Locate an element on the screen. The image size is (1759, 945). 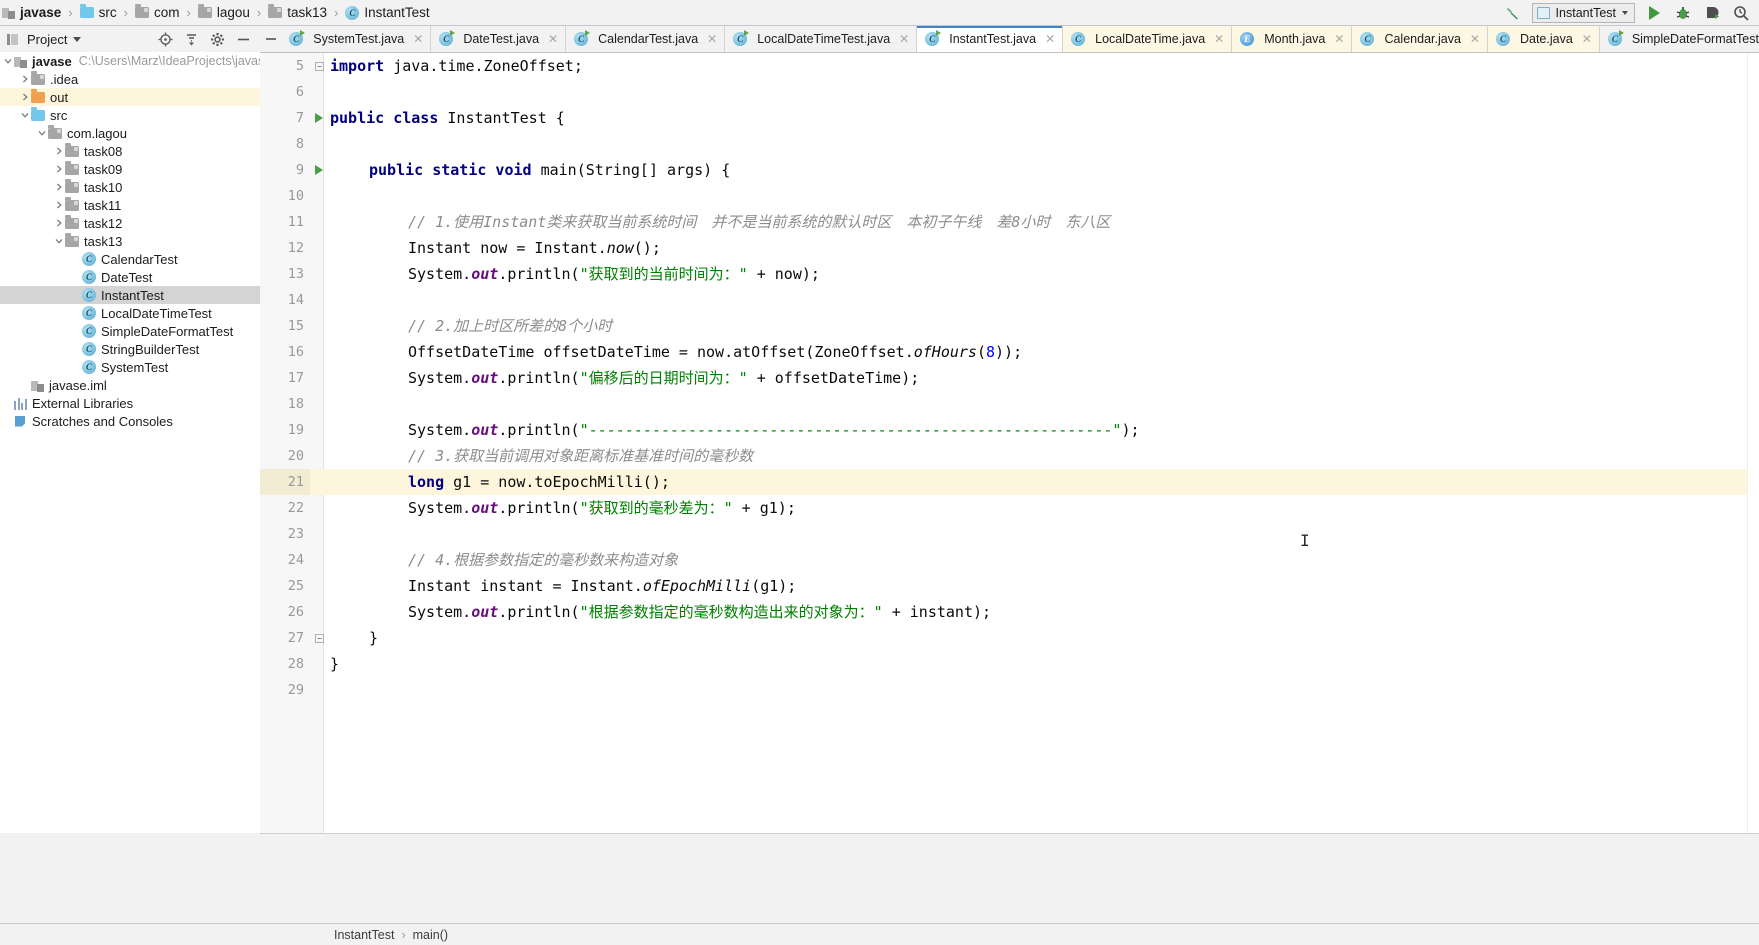
hide-panel-icon is located at coordinates (243, 39).